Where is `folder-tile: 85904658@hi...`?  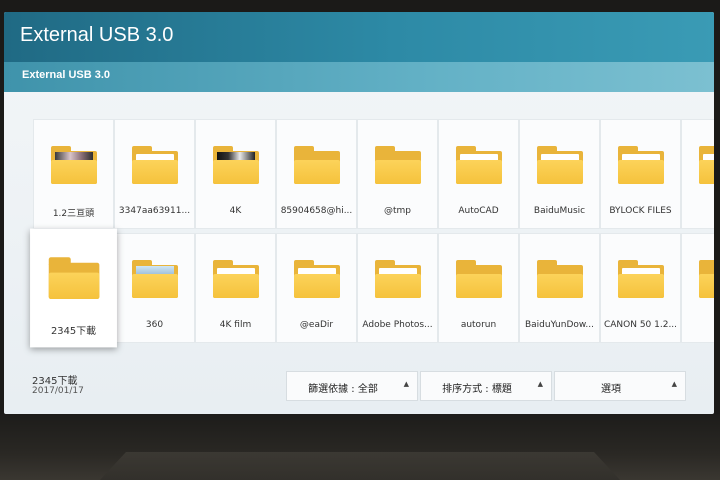 folder-tile: 85904658@hi... is located at coordinates (316, 174).